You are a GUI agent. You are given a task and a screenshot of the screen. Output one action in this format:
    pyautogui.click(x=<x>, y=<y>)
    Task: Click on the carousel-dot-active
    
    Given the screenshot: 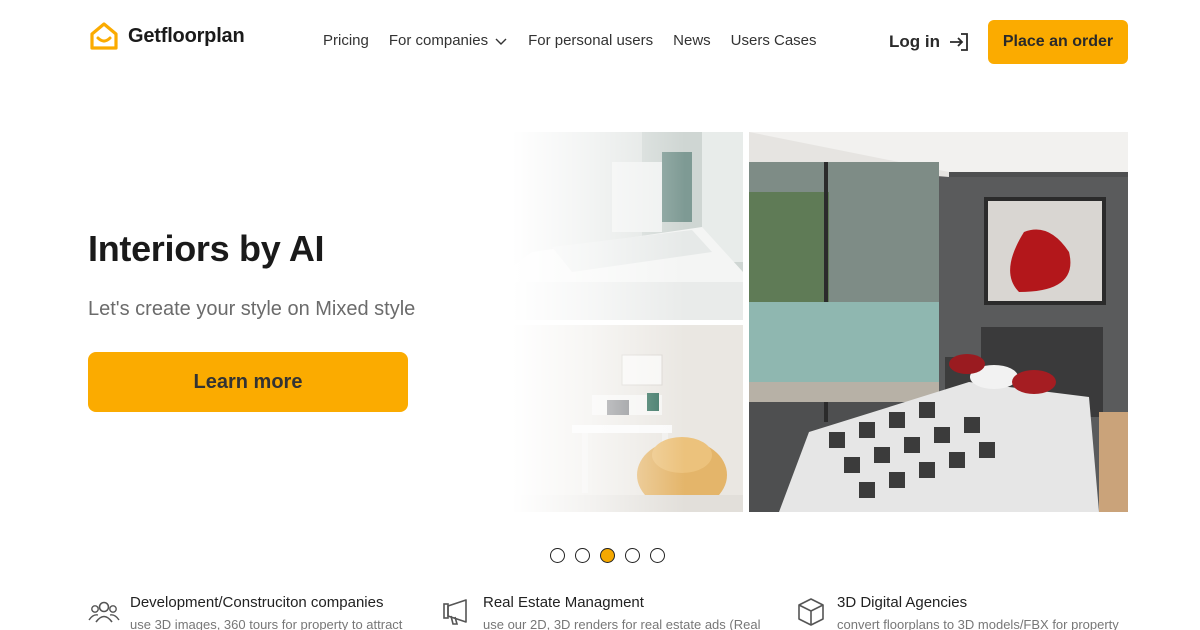 What is the action you would take?
    pyautogui.click(x=607, y=555)
    